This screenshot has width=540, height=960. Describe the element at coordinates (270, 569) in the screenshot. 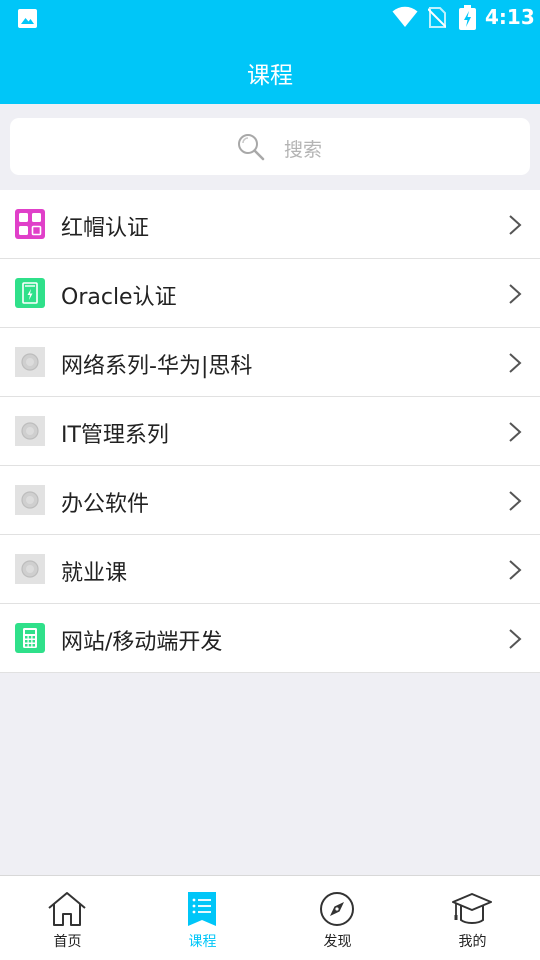

I see `course-item-employment: 就业课` at that location.